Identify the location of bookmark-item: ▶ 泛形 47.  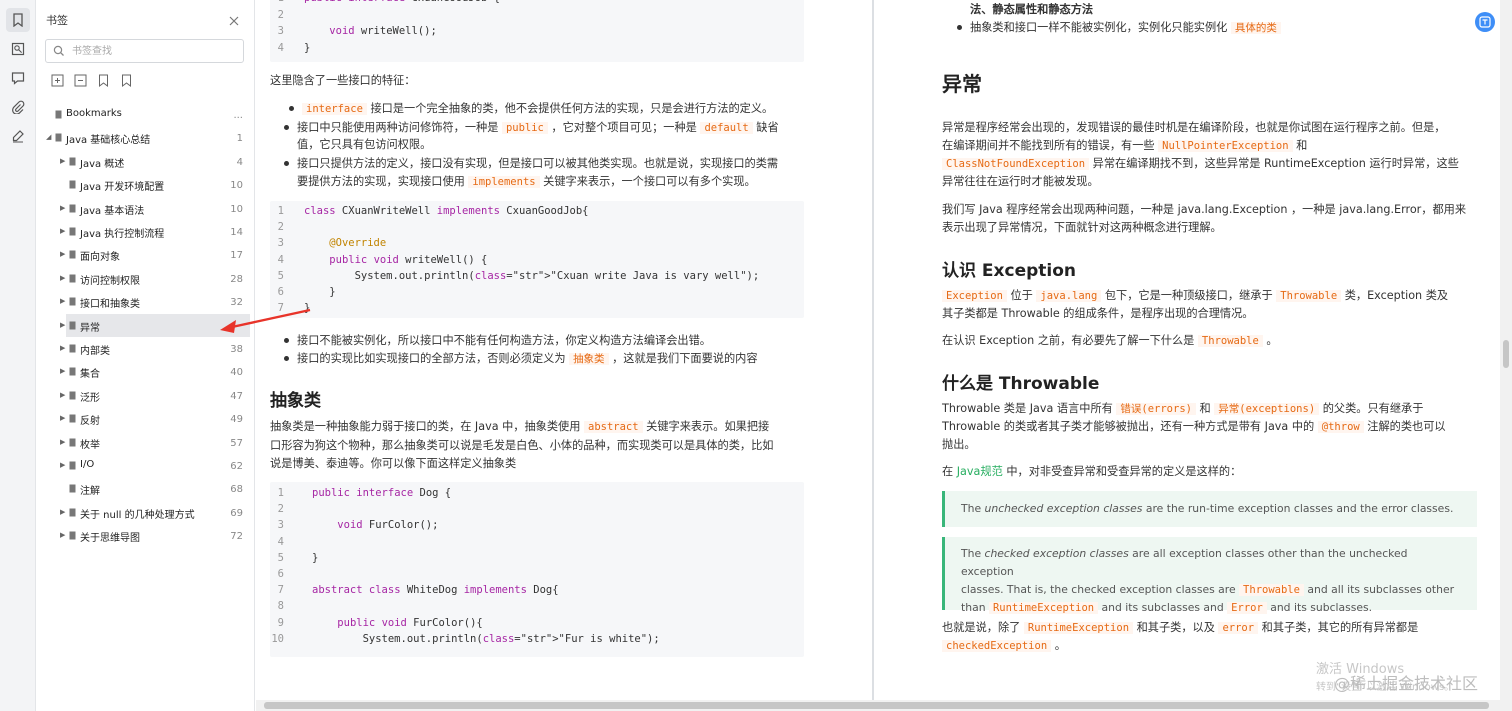
(145, 395).